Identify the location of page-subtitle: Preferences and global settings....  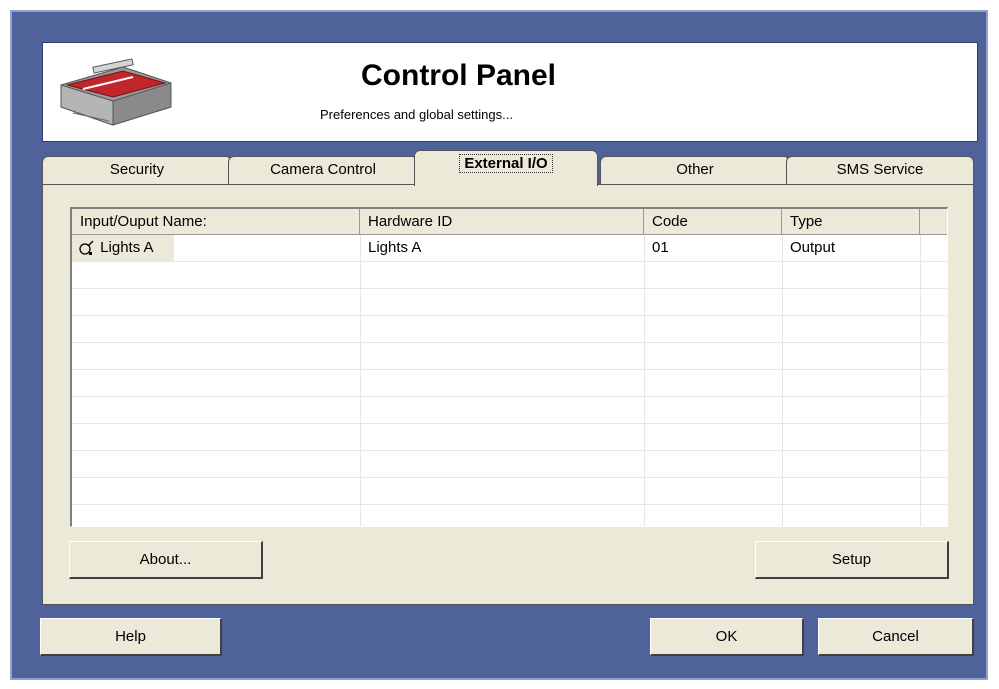
(416, 114).